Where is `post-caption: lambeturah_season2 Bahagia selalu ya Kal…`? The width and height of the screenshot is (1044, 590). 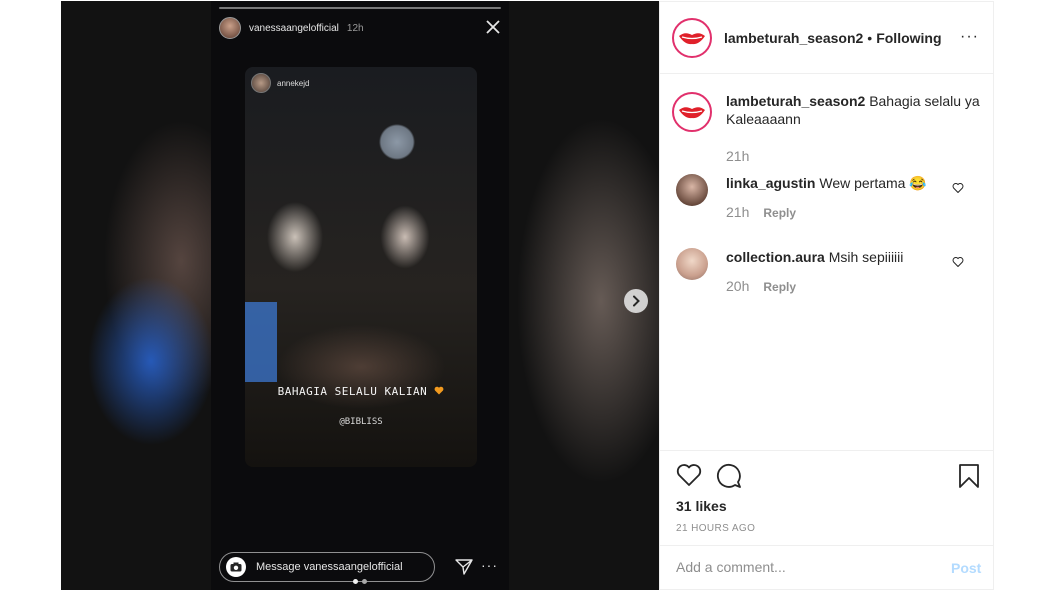
post-caption: lambeturah_season2 Bahagia selalu ya Kal… is located at coordinates (827, 112).